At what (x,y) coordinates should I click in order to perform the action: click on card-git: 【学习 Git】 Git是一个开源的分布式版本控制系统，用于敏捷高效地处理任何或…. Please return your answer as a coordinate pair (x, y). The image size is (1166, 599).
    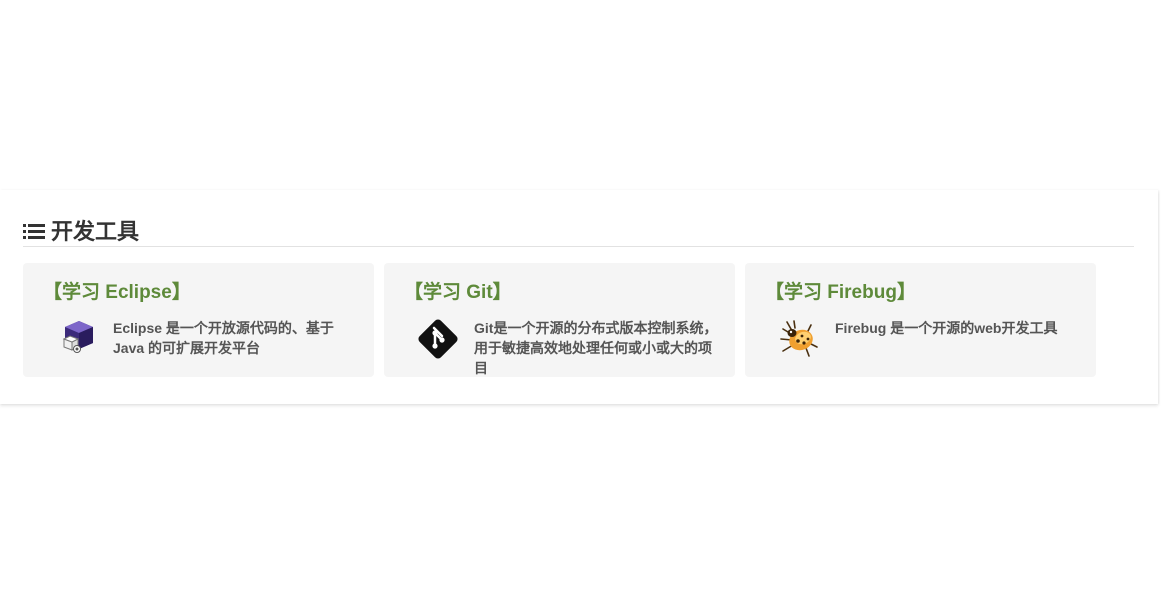
    Looking at the image, I should click on (559, 320).